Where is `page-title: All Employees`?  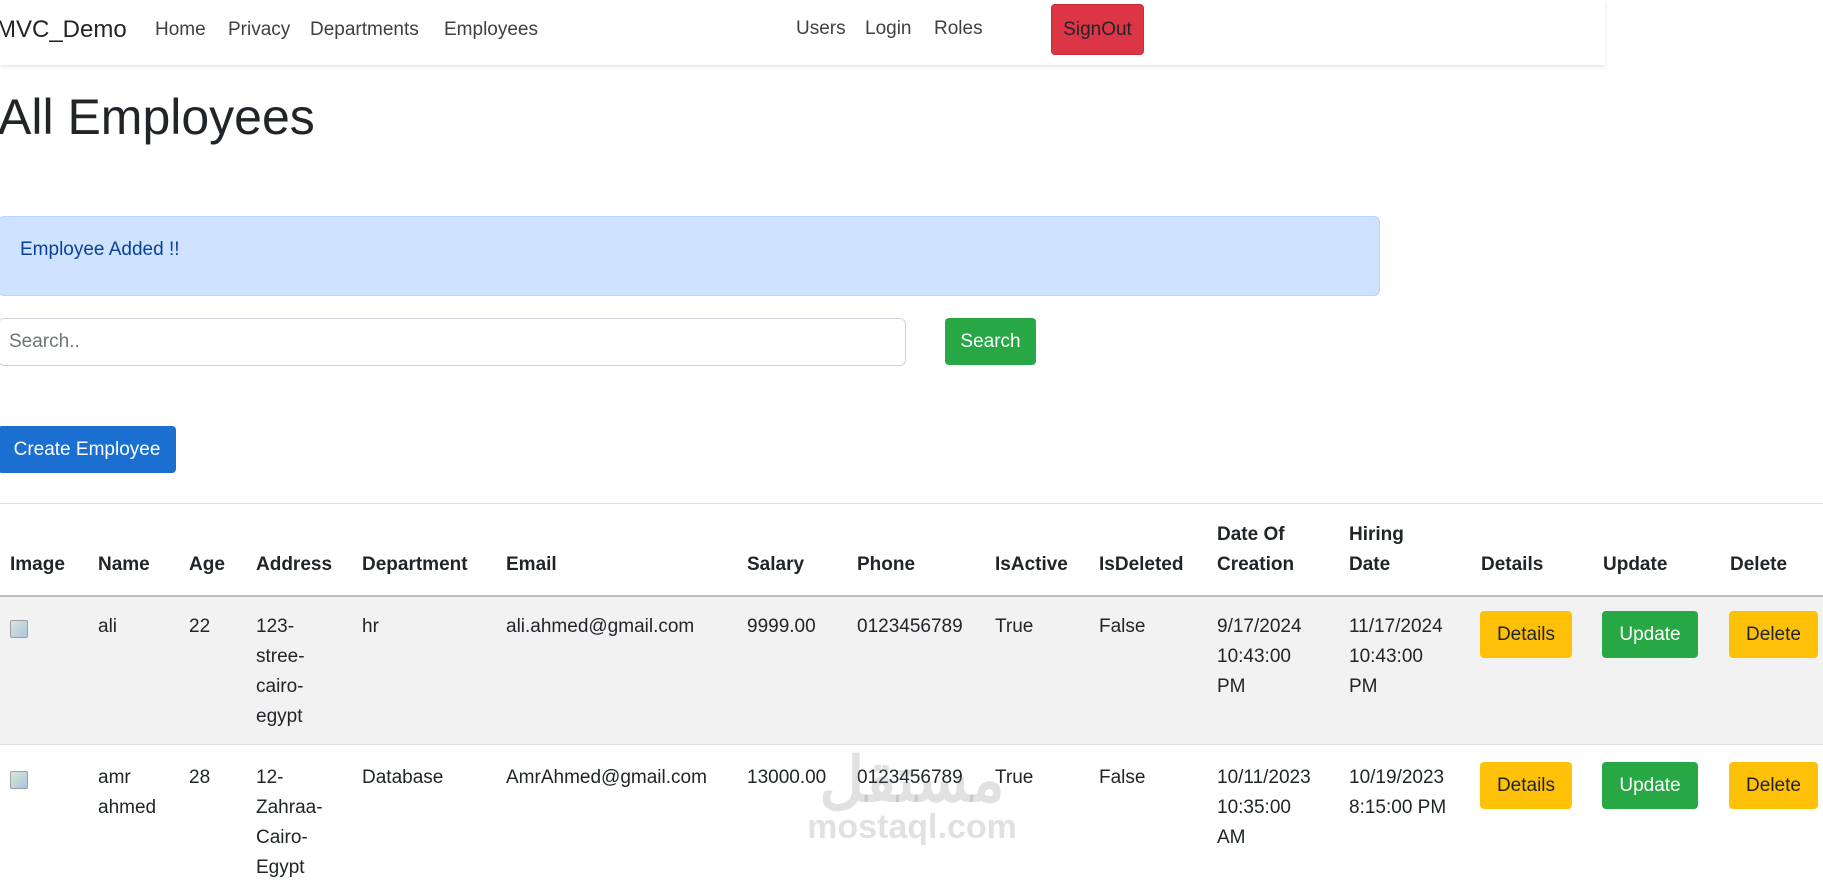
page-title: All Employees is located at coordinates (157, 117).